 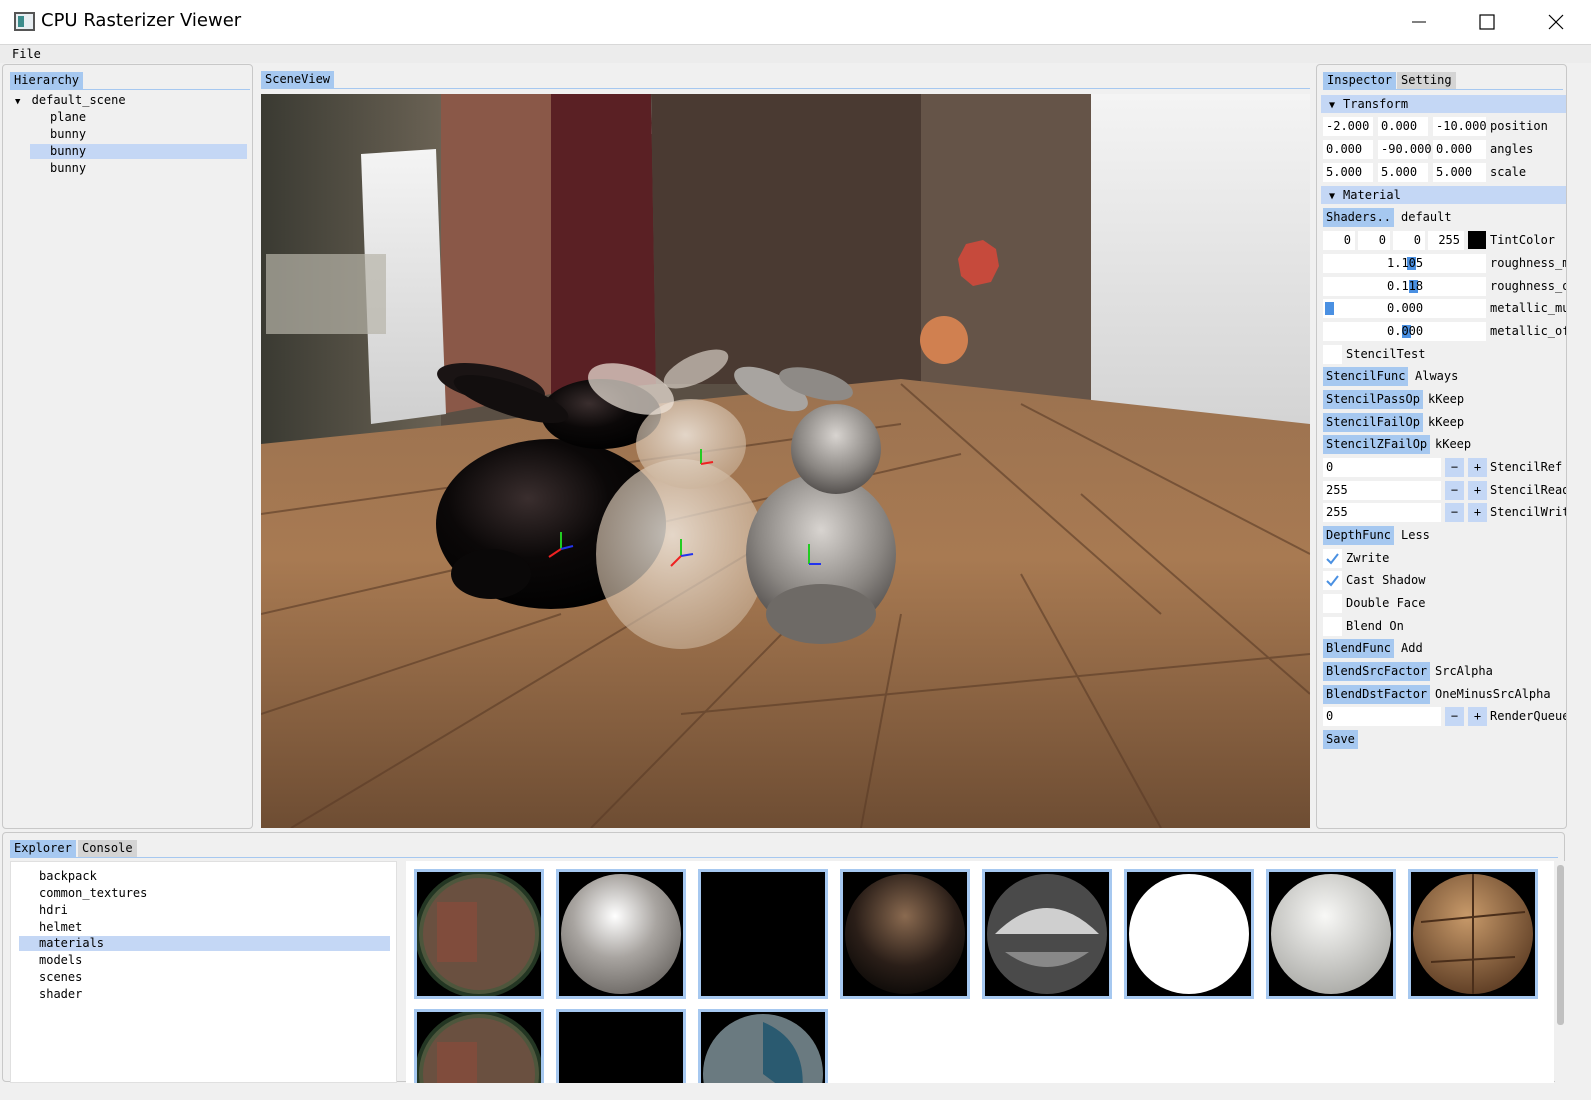 What do you see at coordinates (1405, 149) in the screenshot?
I see `angles-y: -90.000` at bounding box center [1405, 149].